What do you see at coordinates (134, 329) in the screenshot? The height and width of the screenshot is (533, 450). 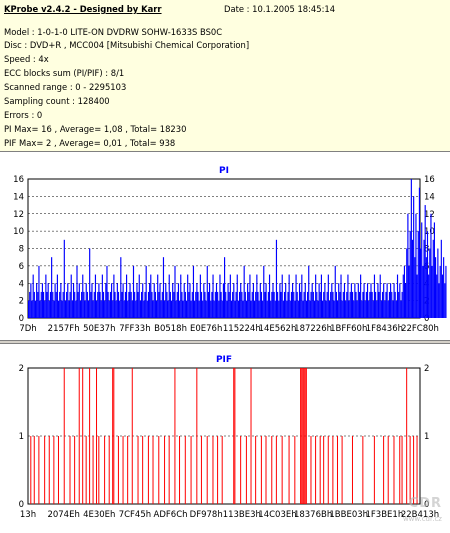 I see `pi-x-tick-label: 7FF33h` at bounding box center [134, 329].